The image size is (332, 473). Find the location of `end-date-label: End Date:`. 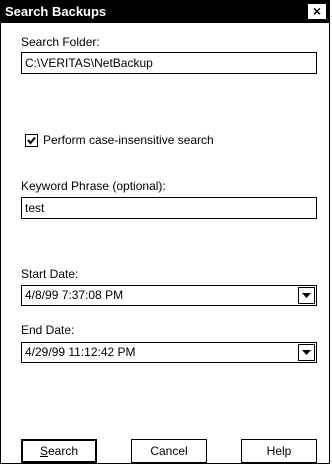

end-date-label: End Date: is located at coordinates (48, 330).